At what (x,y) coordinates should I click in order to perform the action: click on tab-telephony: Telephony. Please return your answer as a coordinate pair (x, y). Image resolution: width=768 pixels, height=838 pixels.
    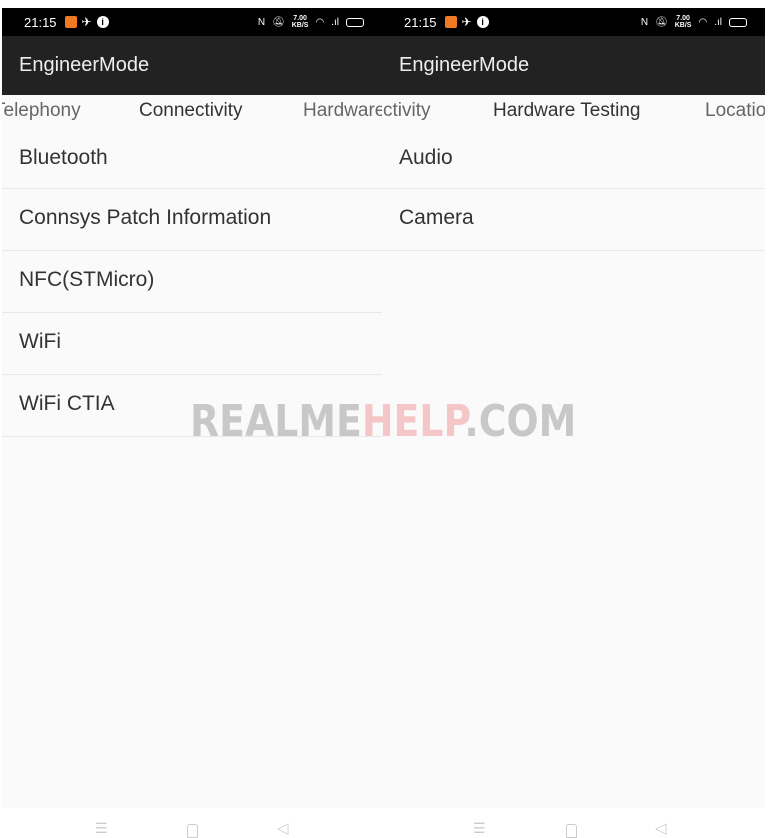
    Looking at the image, I should click on (41, 111).